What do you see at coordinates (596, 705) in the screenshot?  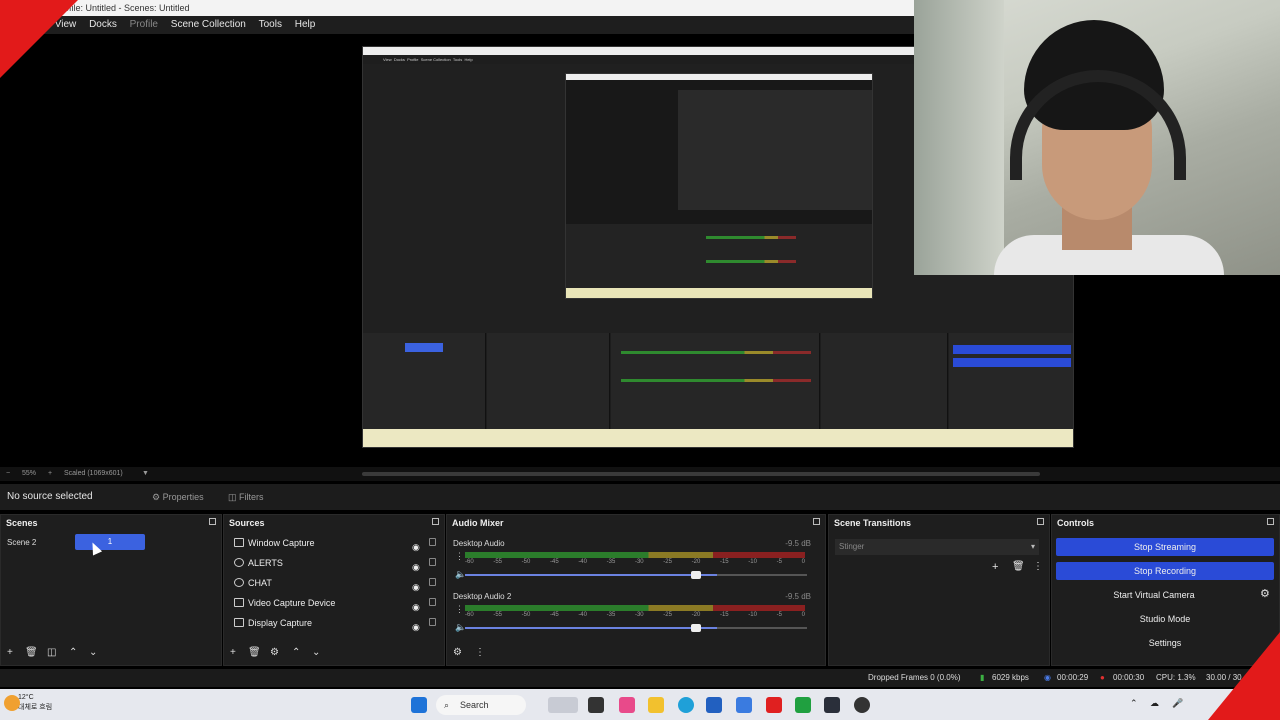 I see `task-view-icon` at bounding box center [596, 705].